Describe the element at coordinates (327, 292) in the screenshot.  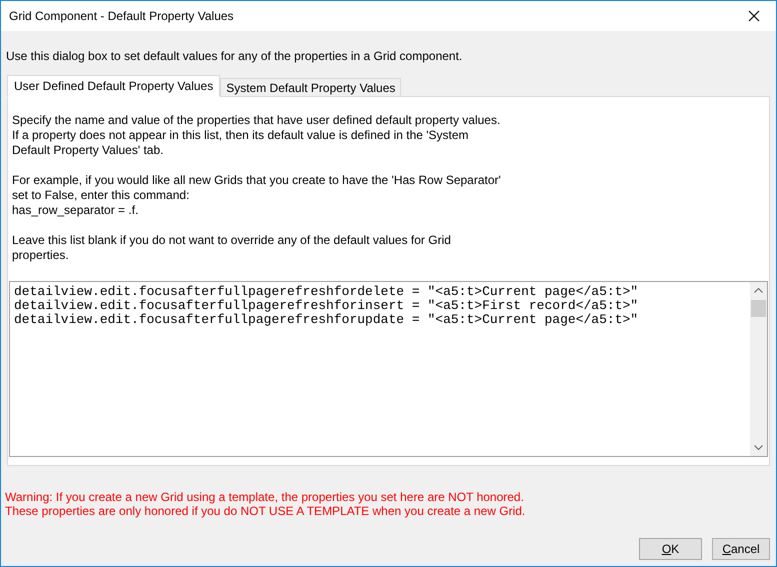
I see `code-line: detailview.edit.focusafterfullpagerefreshfordelete = "<a5:t>Current page</a5:t>"` at that location.